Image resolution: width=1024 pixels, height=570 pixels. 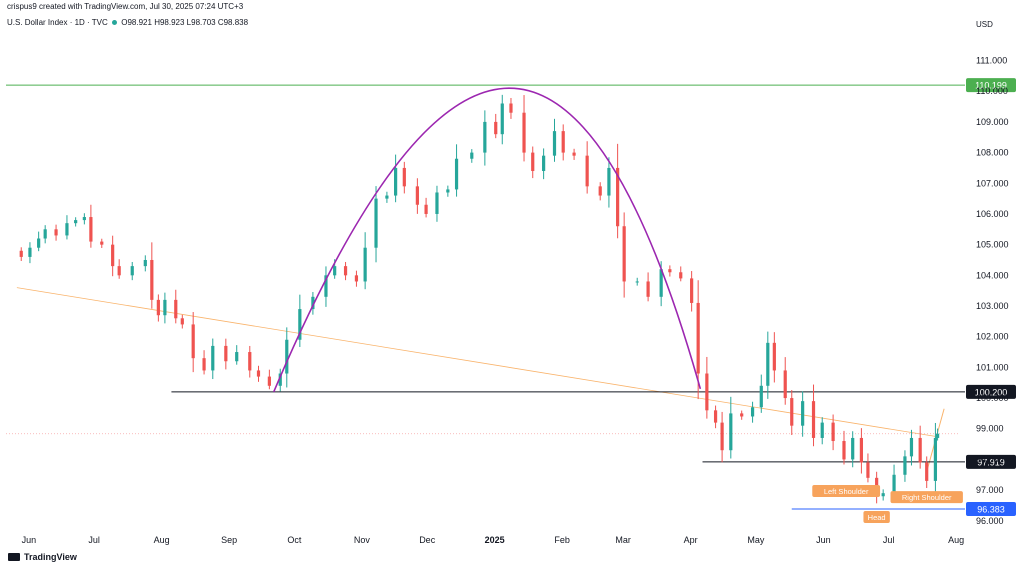 What do you see at coordinates (984, 24) in the screenshot?
I see `currency-label: USD` at bounding box center [984, 24].